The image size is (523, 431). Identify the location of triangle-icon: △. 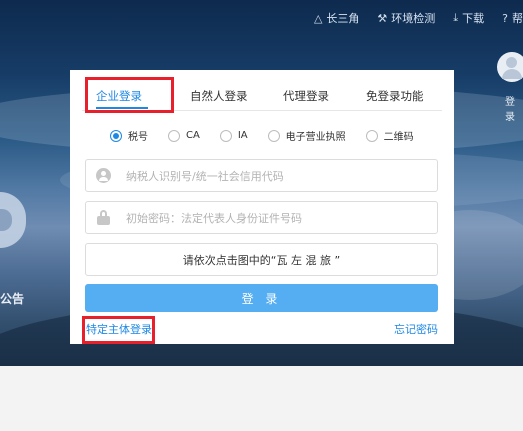
(318, 18).